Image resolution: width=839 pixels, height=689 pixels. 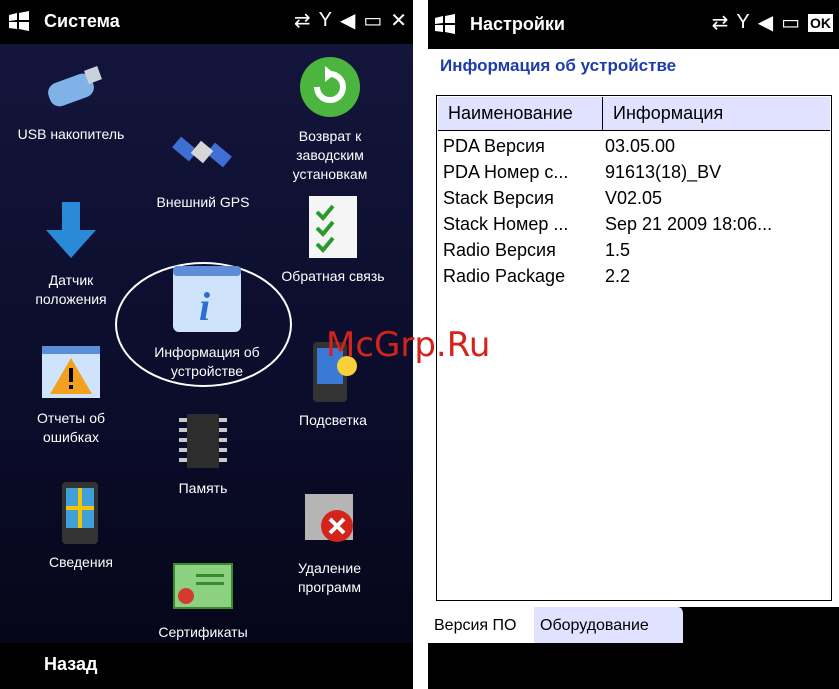 I want to click on tile-memory: Память, so click(x=203, y=453).